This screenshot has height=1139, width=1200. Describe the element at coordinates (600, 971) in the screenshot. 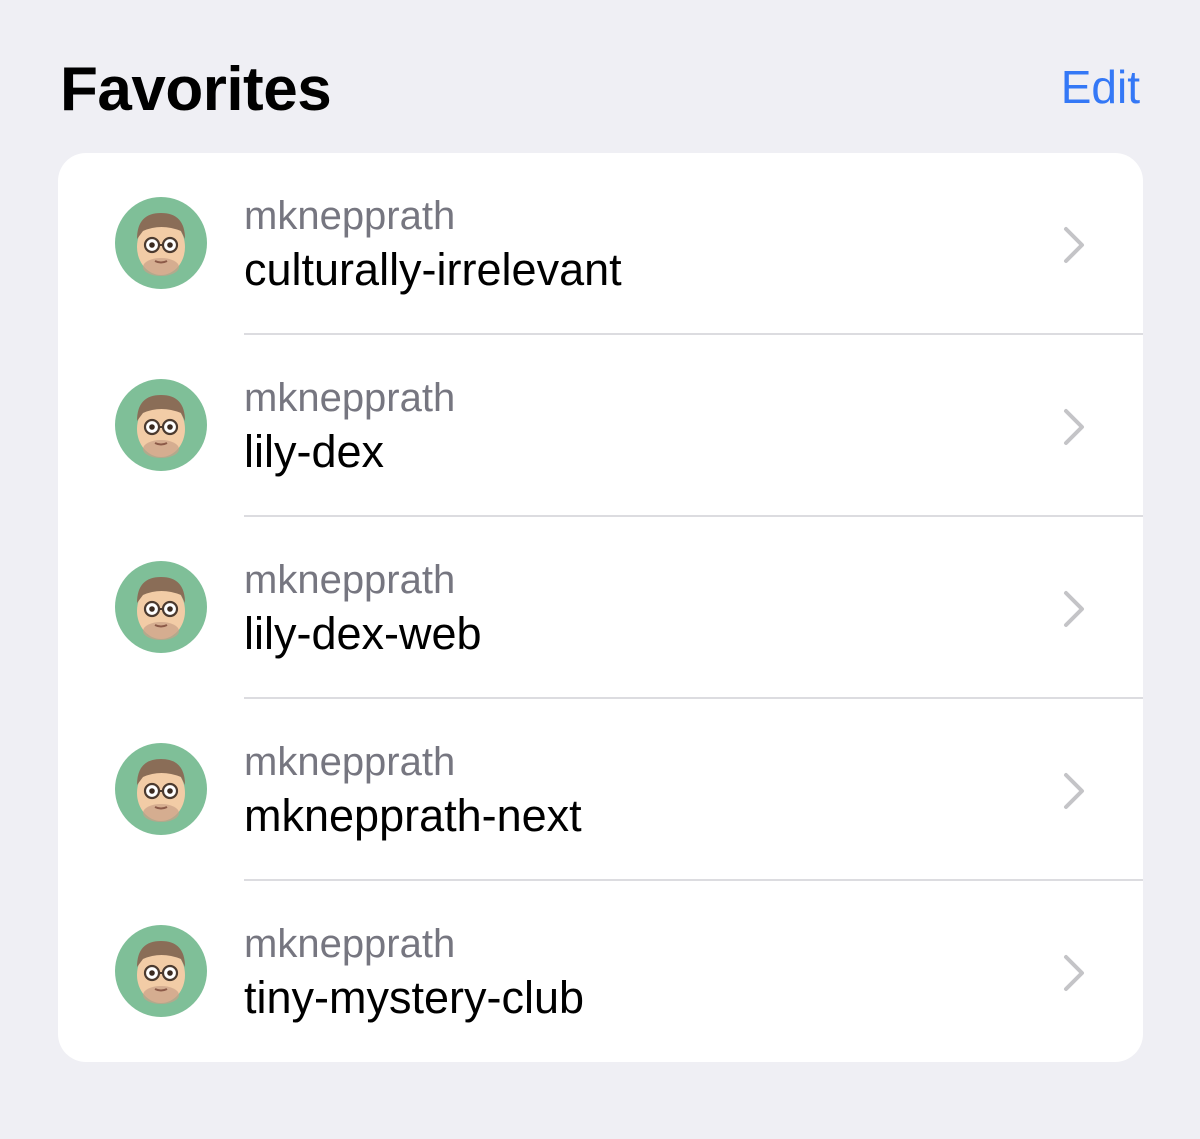

I see `favorite-row: mknepprath tiny-mystery-club` at that location.